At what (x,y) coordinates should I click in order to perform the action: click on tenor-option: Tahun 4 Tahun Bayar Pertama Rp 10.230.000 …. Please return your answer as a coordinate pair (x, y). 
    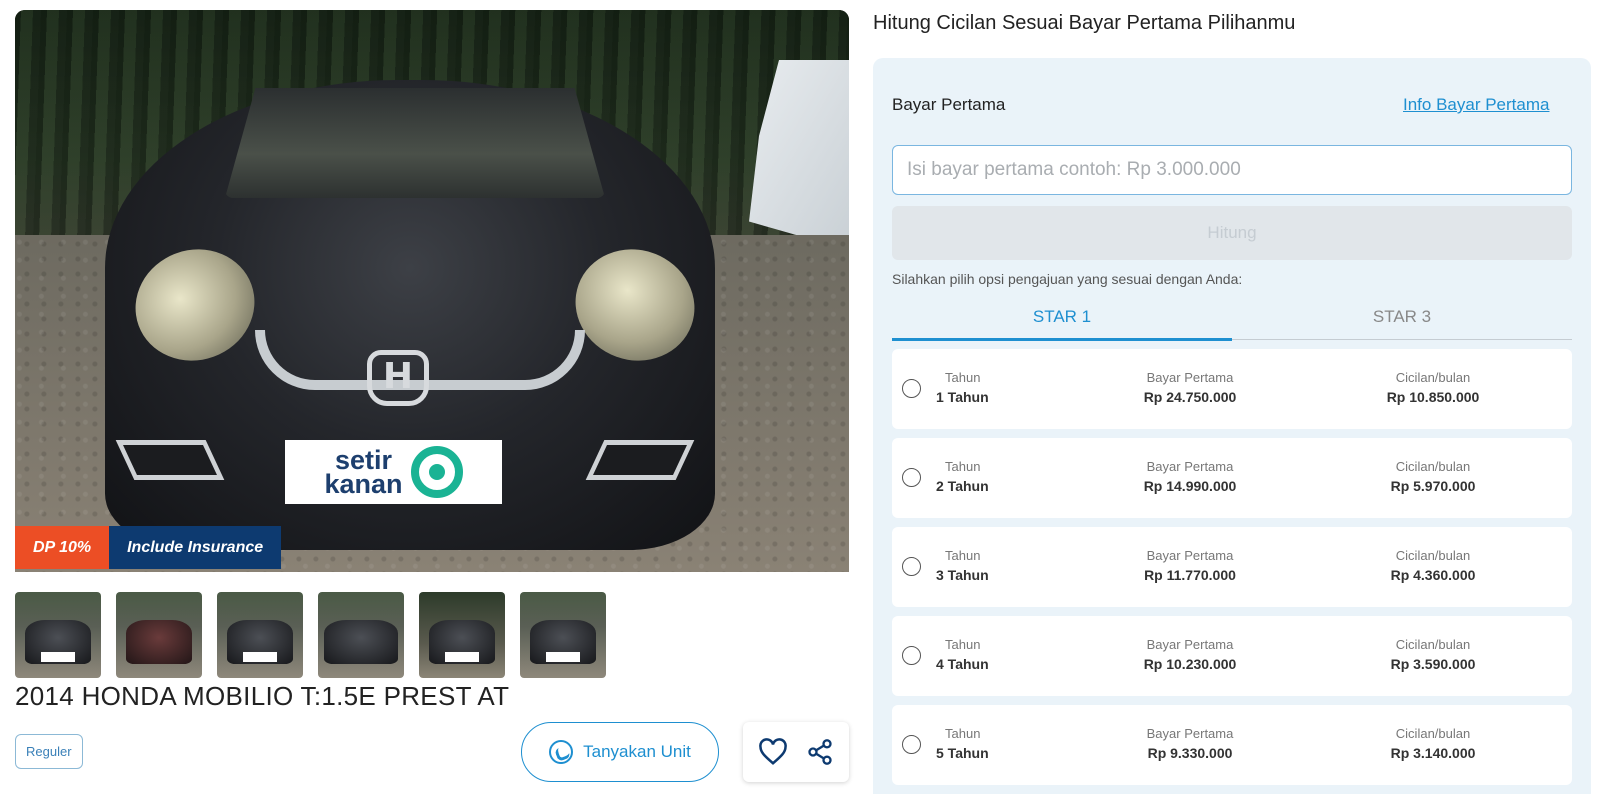
    Looking at the image, I should click on (1232, 656).